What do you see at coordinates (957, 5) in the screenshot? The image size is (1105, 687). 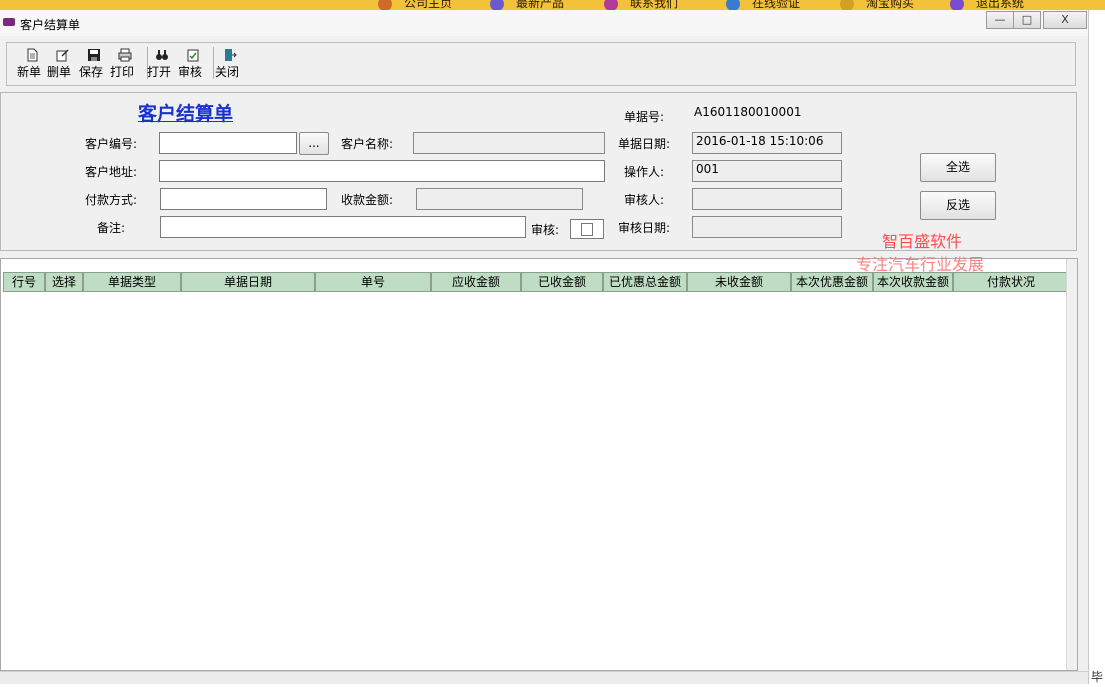 I see `exit-icon` at bounding box center [957, 5].